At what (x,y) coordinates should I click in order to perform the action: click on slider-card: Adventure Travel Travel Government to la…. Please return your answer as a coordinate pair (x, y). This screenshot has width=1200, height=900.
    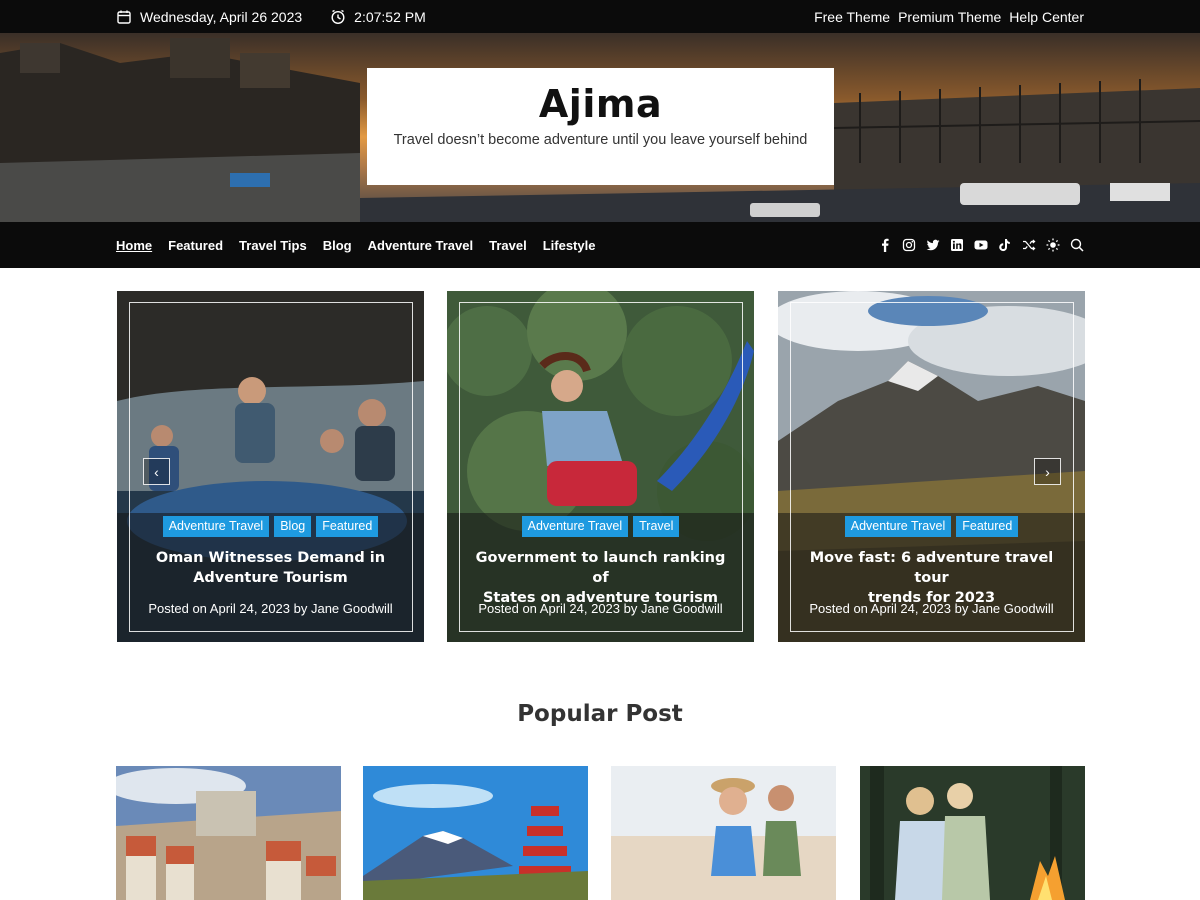
    Looking at the image, I should click on (600, 466).